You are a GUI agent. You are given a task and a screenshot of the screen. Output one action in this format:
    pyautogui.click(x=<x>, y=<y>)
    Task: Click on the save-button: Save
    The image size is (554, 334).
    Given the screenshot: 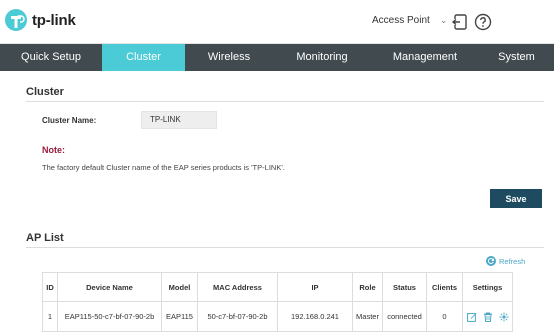 What is the action you would take?
    pyautogui.click(x=516, y=198)
    